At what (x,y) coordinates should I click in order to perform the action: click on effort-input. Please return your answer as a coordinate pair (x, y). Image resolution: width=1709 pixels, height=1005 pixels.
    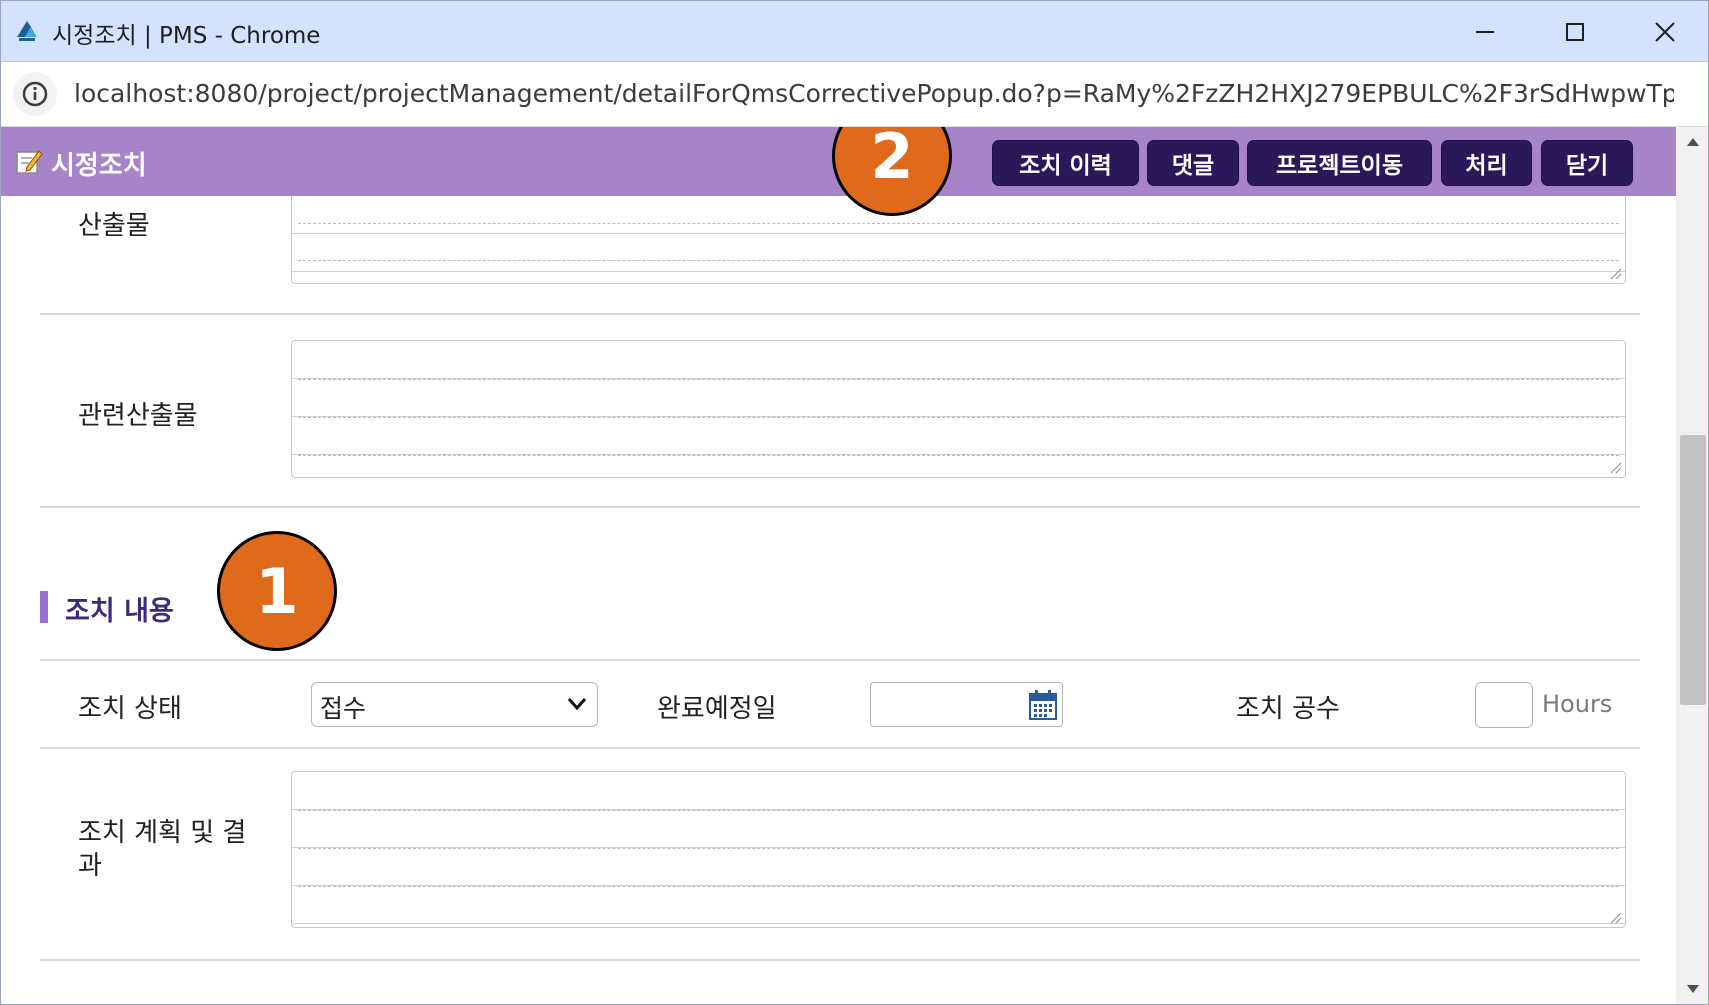
    Looking at the image, I should click on (1504, 705).